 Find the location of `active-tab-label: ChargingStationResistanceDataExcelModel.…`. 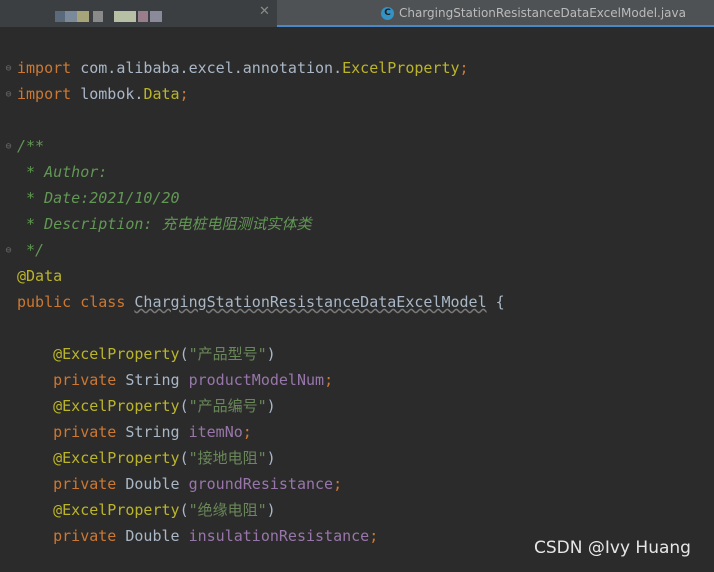

active-tab-label: ChargingStationResistanceDataExcelModel.… is located at coordinates (542, 13).